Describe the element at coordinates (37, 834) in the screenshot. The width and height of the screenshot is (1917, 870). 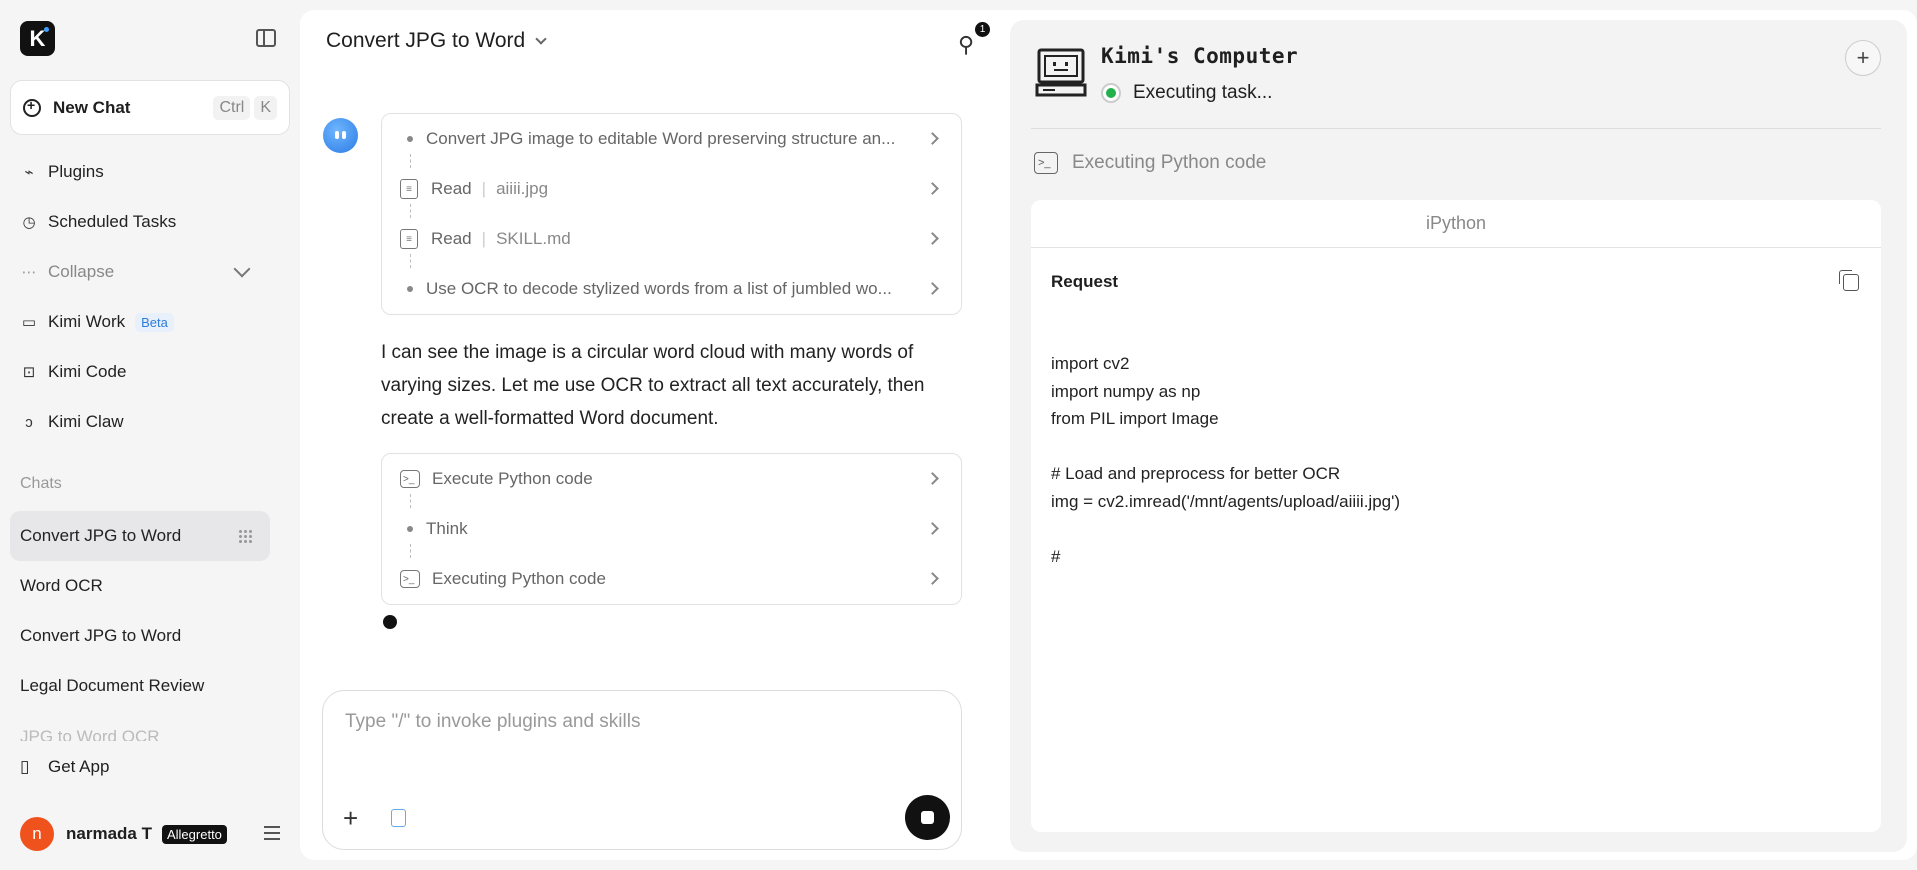
I see `avatar: n` at that location.